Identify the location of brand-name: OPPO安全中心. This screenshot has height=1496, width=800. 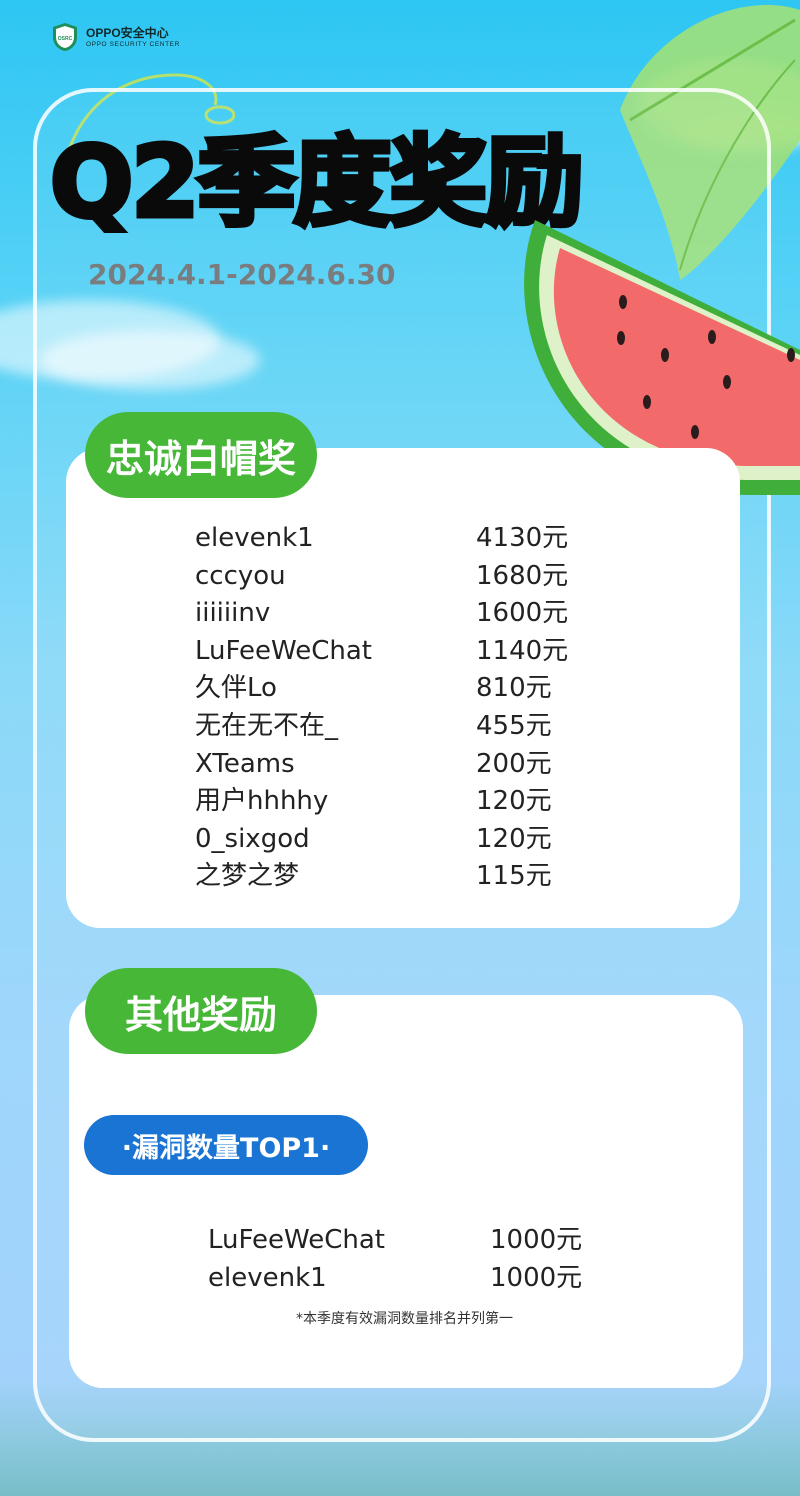
(127, 32).